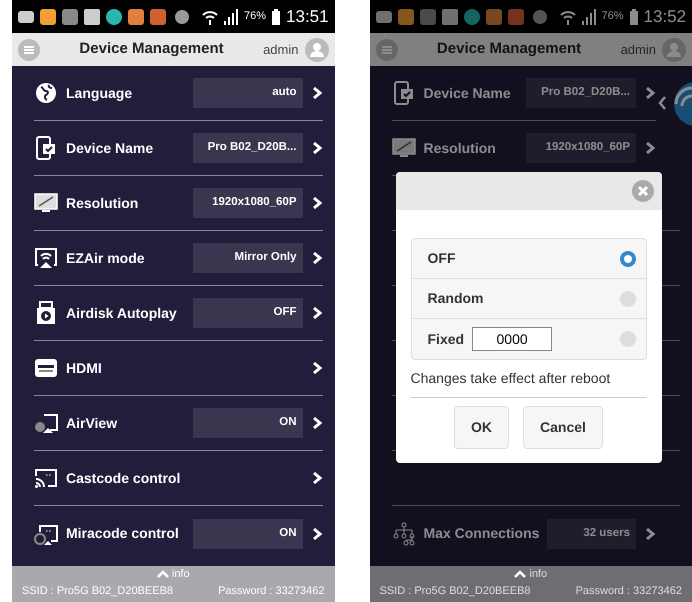  Describe the element at coordinates (528, 383) in the screenshot. I see `reboot-note: Changes take effect after reboot` at that location.